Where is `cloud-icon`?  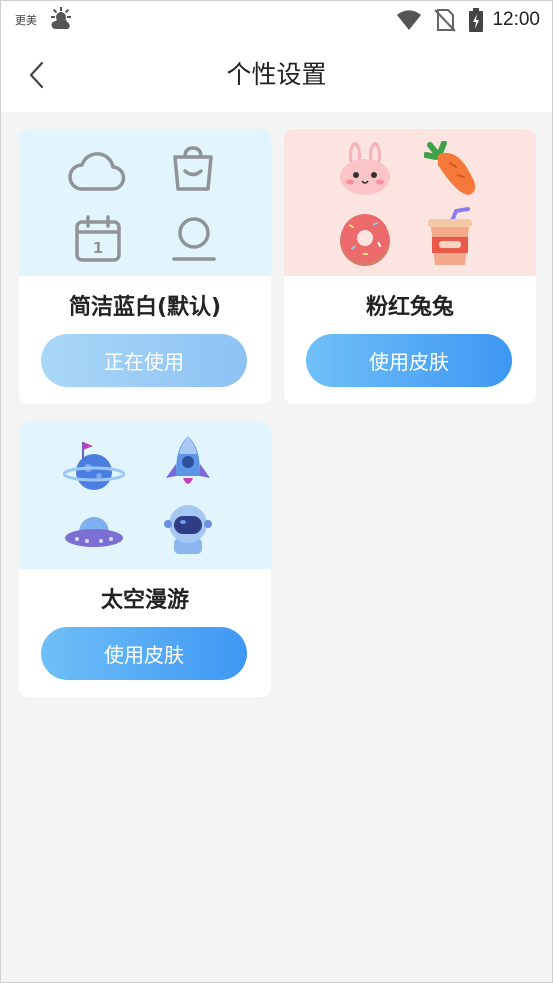 cloud-icon is located at coordinates (97, 171).